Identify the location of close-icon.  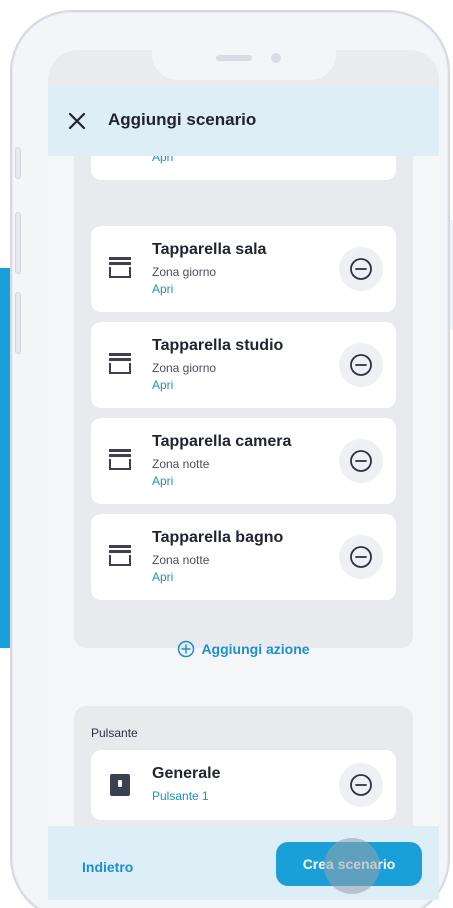
(77, 121).